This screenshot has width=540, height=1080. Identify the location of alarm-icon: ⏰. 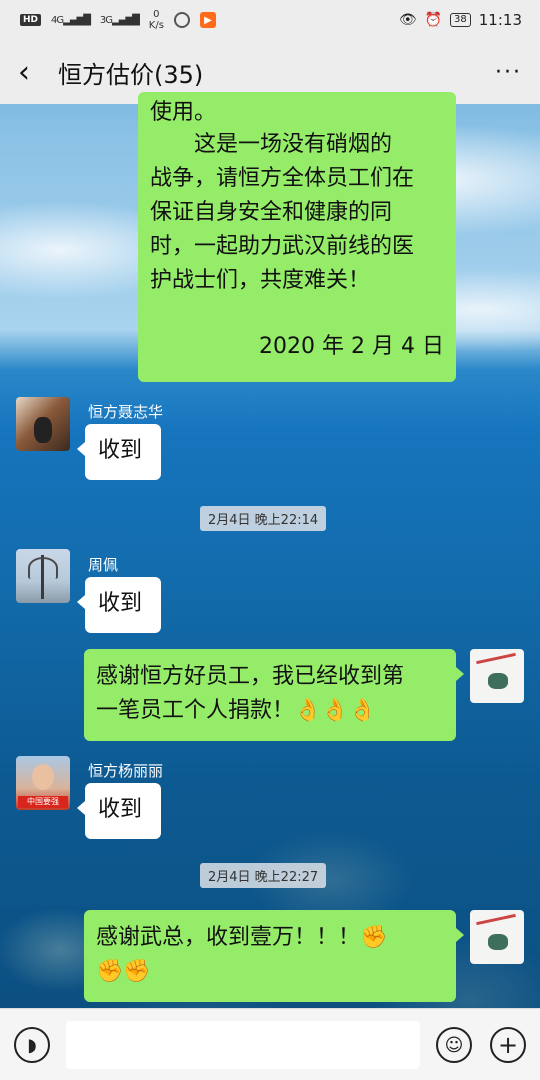
(433, 20).